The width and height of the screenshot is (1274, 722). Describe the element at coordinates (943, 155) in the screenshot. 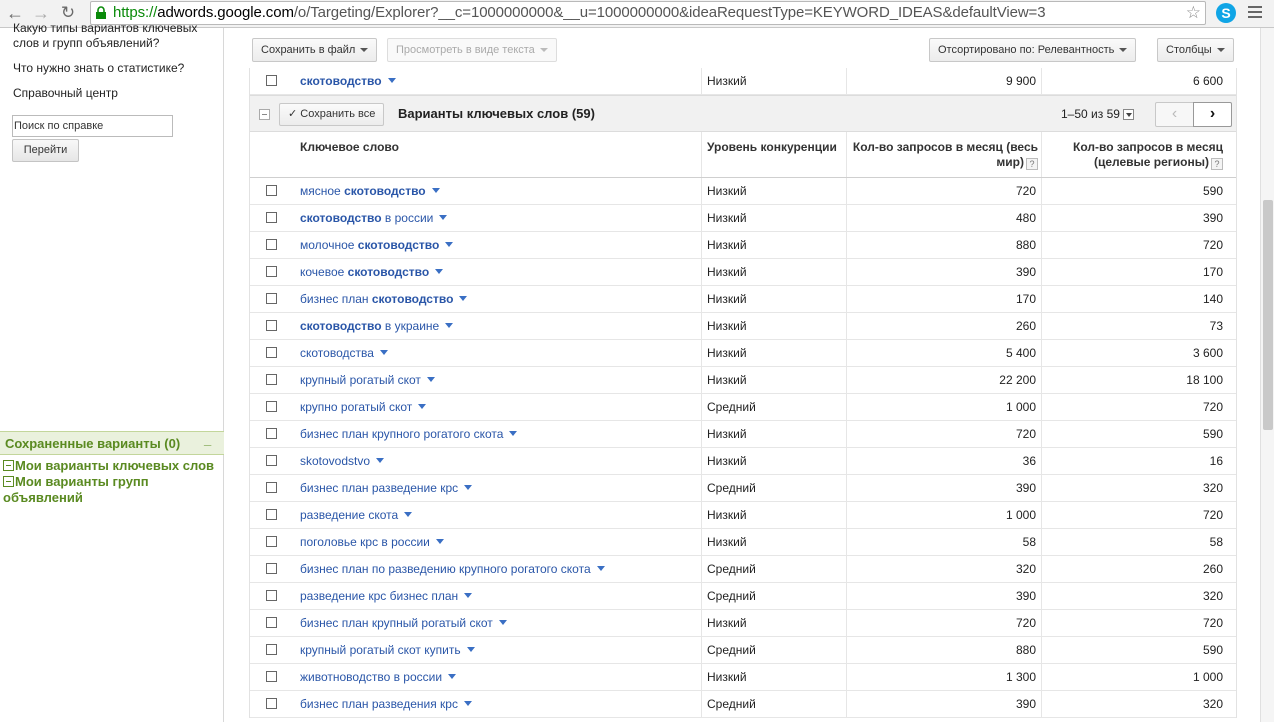

I see `header-worldwide: Кол-во запросов в месяц (весь мир)?` at that location.